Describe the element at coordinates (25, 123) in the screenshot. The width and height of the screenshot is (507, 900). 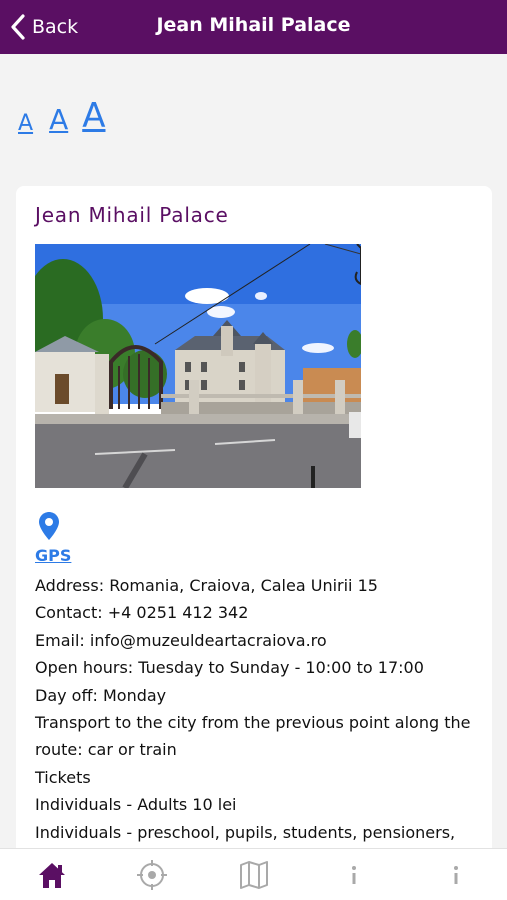
I see `font-size-small-button: A` at that location.